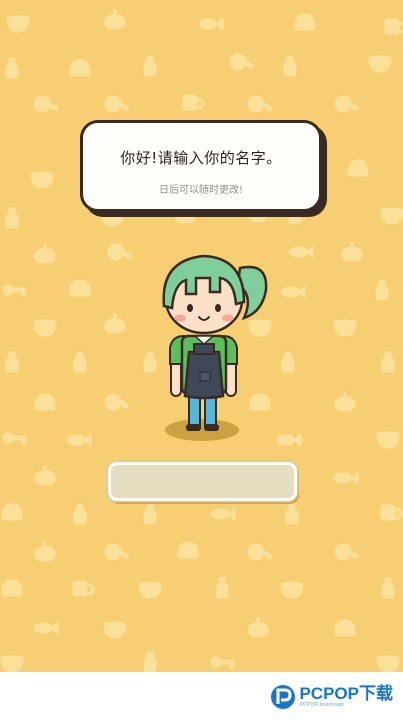 This screenshot has height=720, width=403. Describe the element at coordinates (215, 347) in the screenshot. I see `player-character` at that location.